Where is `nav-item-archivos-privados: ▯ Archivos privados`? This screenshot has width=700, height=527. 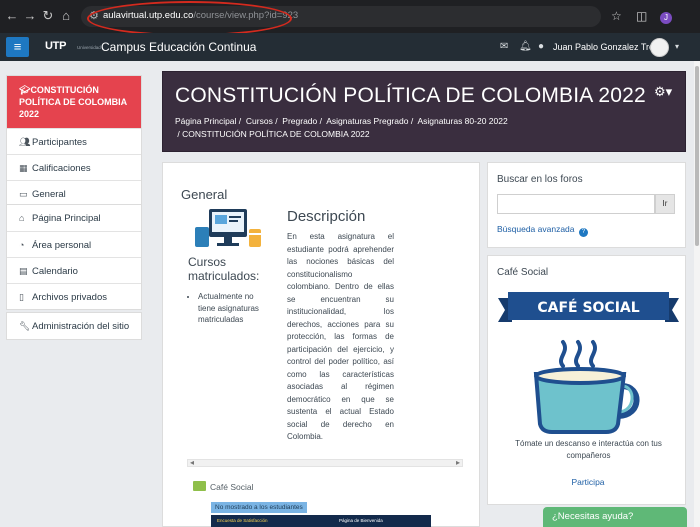
nav-item-archivos-privados: ▯ Archivos privados is located at coordinates (74, 296).